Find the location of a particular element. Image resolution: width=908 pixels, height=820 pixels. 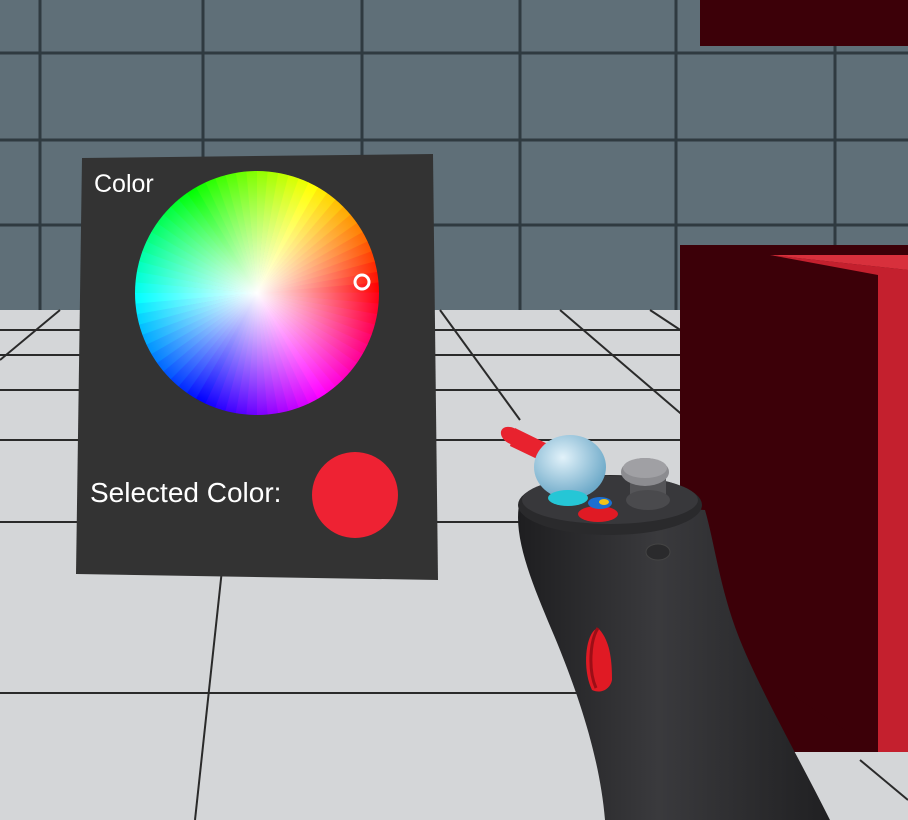

tracking-sphere is located at coordinates (570, 467).